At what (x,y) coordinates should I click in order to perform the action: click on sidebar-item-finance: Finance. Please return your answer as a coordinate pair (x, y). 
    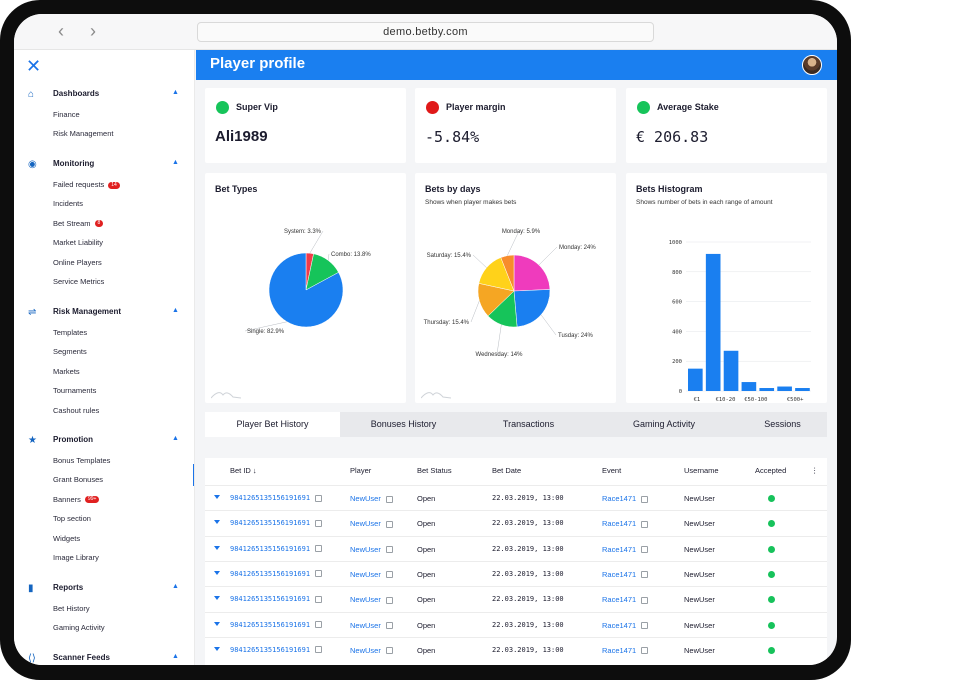
    Looking at the image, I should click on (66, 115).